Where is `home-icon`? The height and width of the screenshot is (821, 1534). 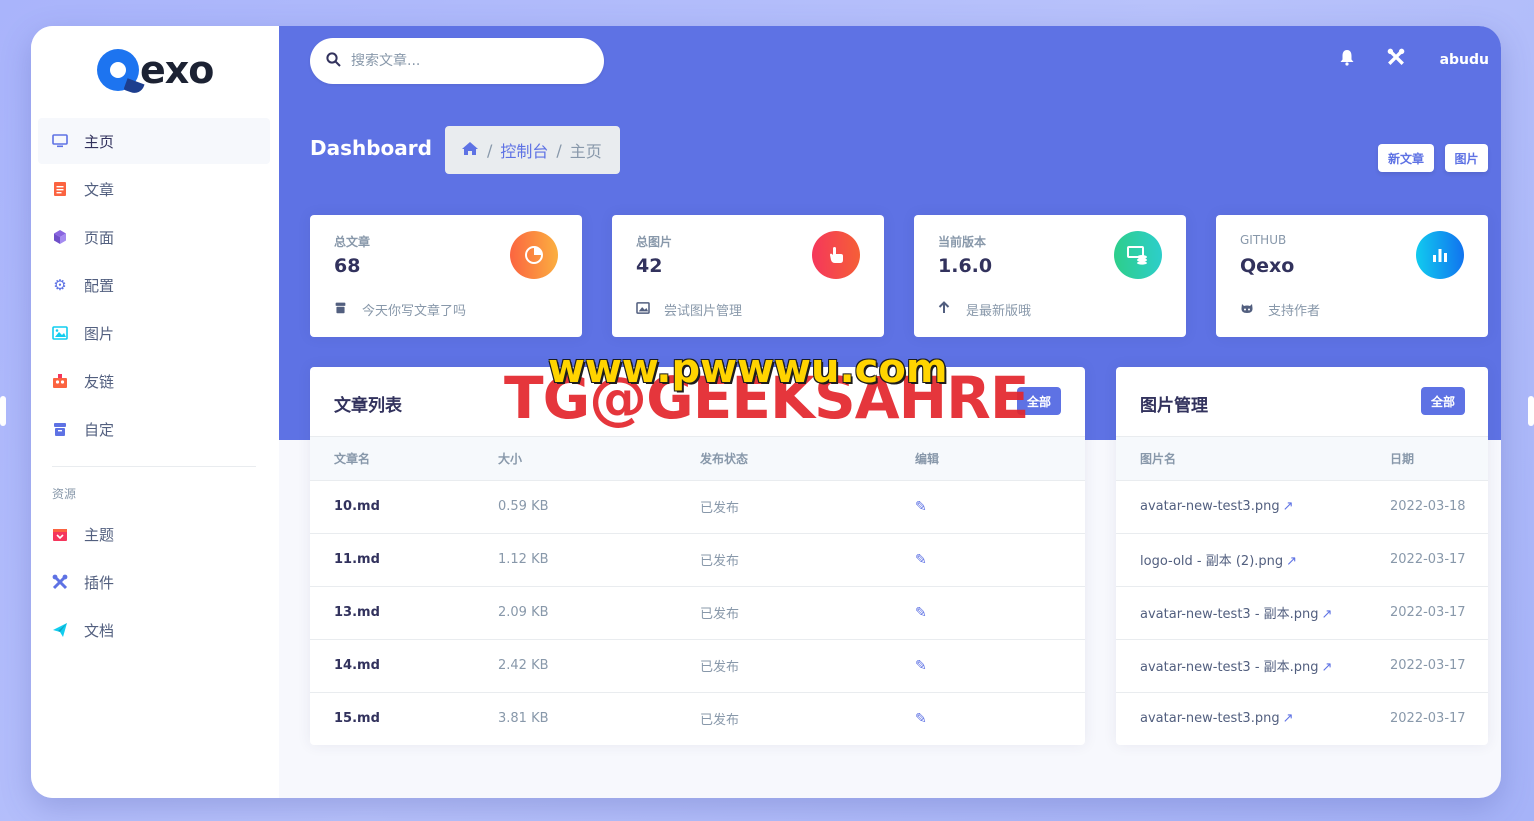
home-icon is located at coordinates (470, 150).